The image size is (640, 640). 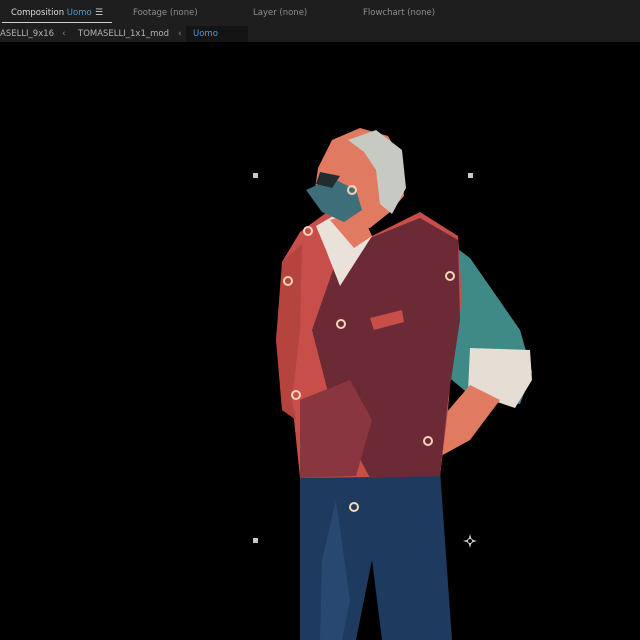 I want to click on tab-composition-name: Uomo, so click(x=79, y=13).